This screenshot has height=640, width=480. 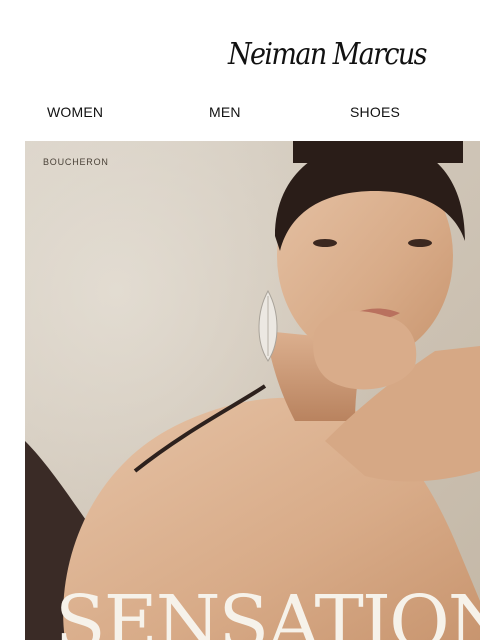 What do you see at coordinates (267, 610) in the screenshot?
I see `hero-headline: SENSATIONA` at bounding box center [267, 610].